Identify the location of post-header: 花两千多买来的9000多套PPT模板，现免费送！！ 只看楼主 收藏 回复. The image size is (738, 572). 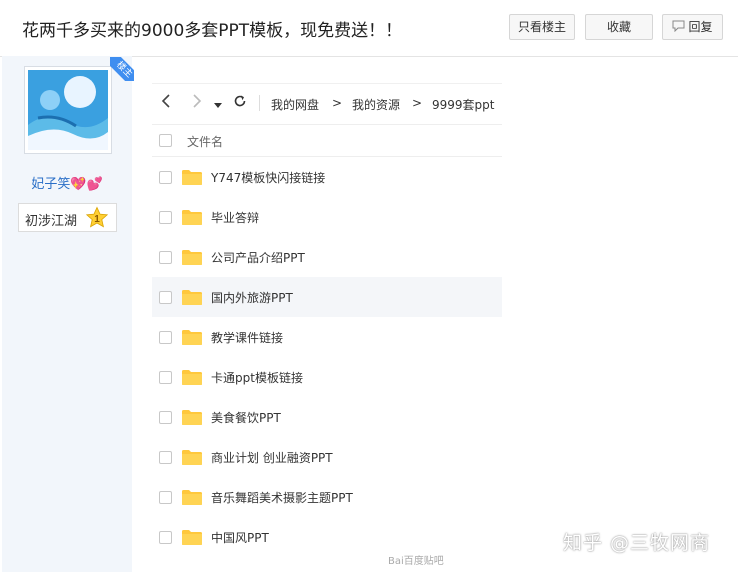
(369, 28).